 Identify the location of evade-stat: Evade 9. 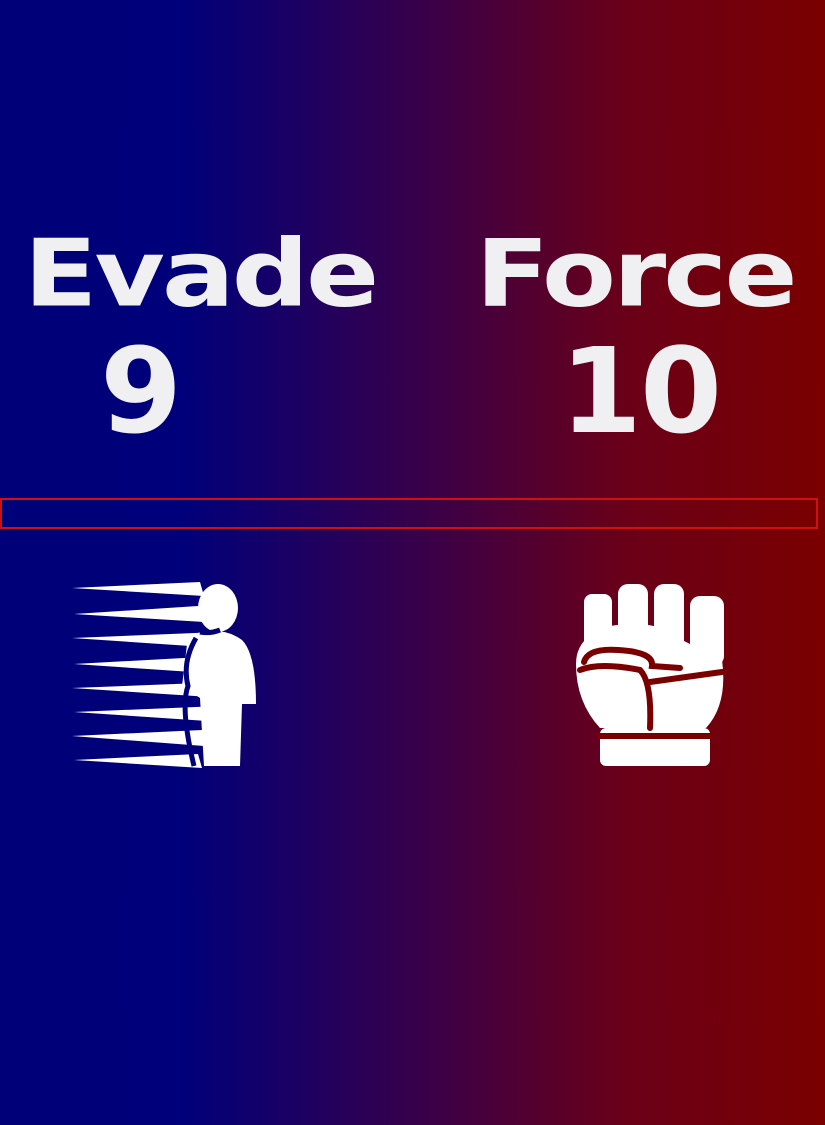
(200, 339).